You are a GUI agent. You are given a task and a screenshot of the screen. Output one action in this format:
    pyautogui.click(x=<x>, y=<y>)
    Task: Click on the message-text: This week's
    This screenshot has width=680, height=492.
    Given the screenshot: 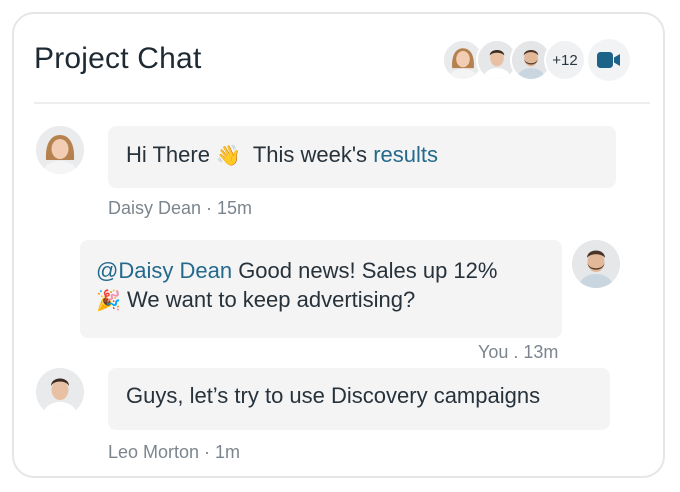 What is the action you would take?
    pyautogui.click(x=310, y=154)
    